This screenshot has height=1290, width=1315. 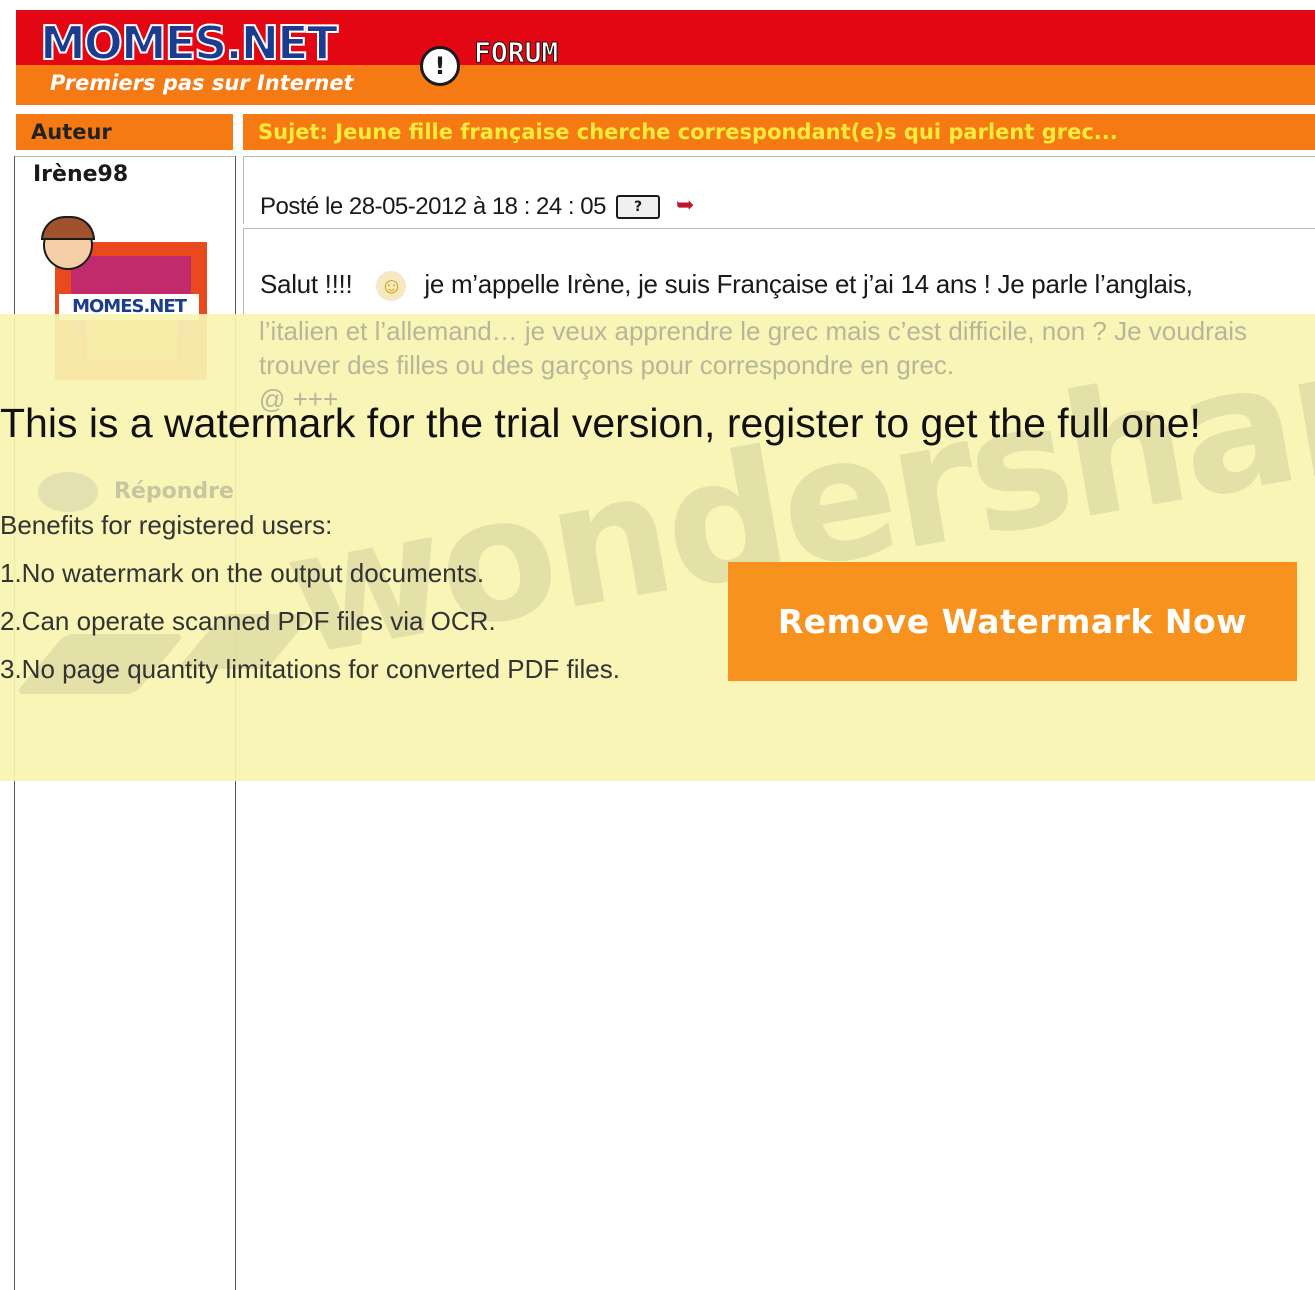 What do you see at coordinates (125, 156) in the screenshot?
I see `author-panel-divider` at bounding box center [125, 156].